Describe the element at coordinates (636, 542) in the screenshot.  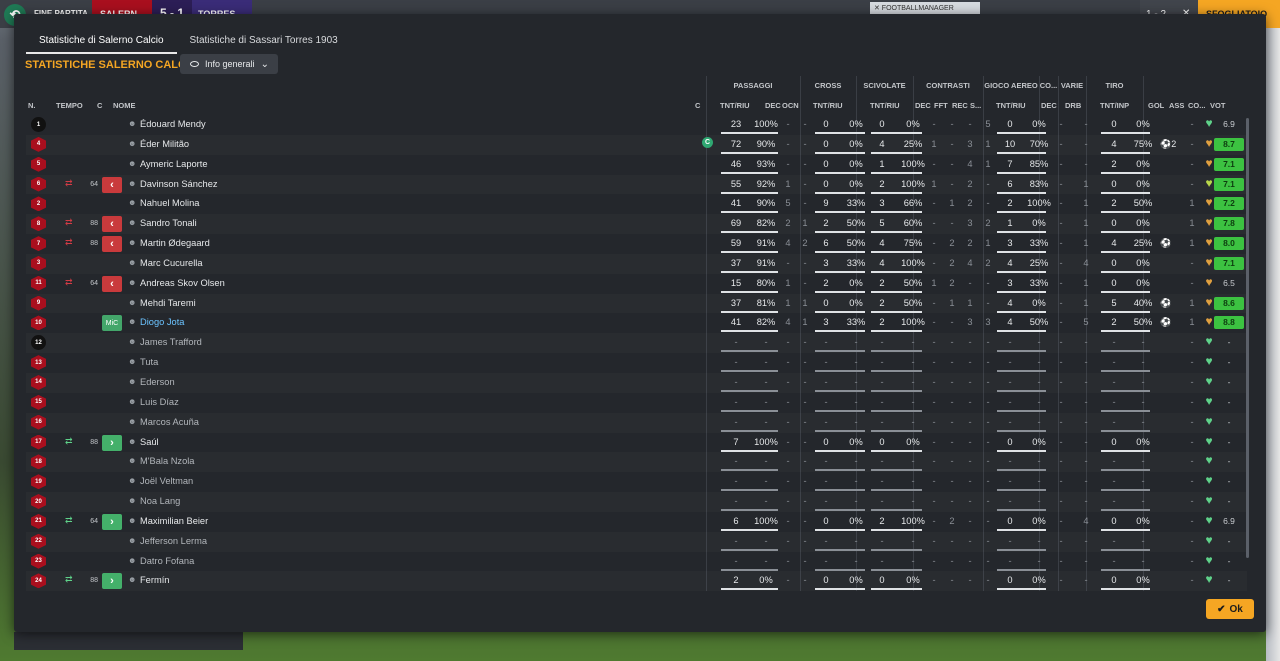
I see `table-row: 22 ☻ Jefferson Lerma - - - - - - - - - - - - - - - - - - - ♥ -` at that location.